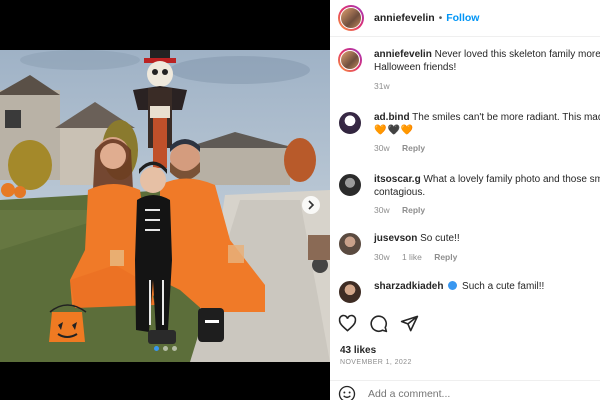 The height and width of the screenshot is (400, 600). What do you see at coordinates (404, 18) in the screenshot?
I see `author-username: anniefevelin` at bounding box center [404, 18].